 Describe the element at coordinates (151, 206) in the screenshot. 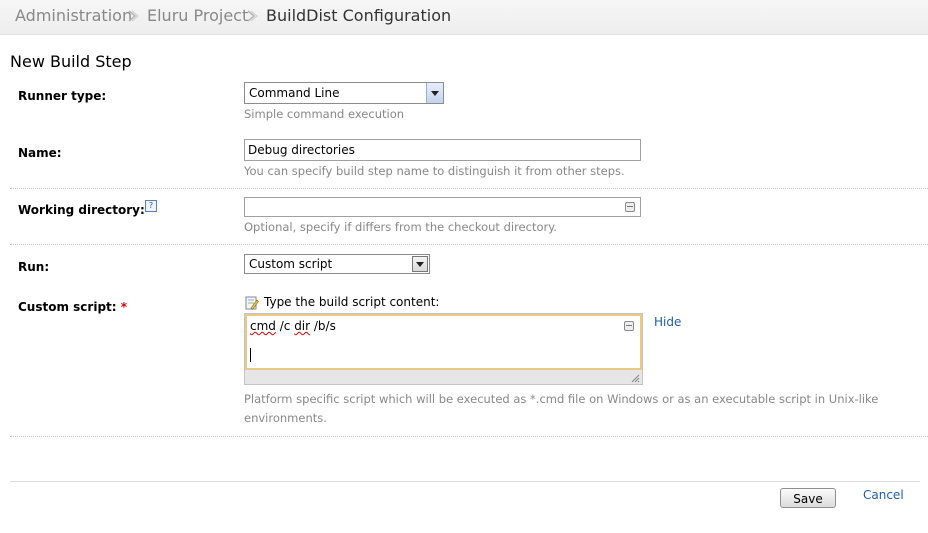

I see `help-icon: ?` at that location.